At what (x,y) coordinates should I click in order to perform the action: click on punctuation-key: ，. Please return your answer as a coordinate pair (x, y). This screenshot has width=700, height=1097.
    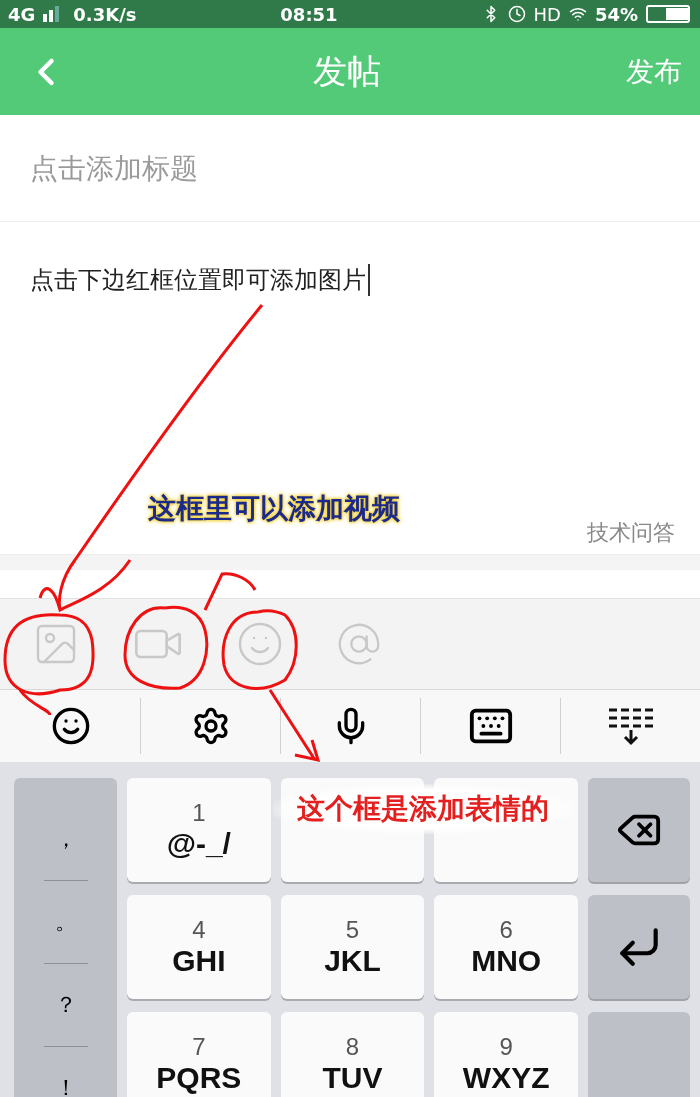
    Looking at the image, I should click on (65, 839).